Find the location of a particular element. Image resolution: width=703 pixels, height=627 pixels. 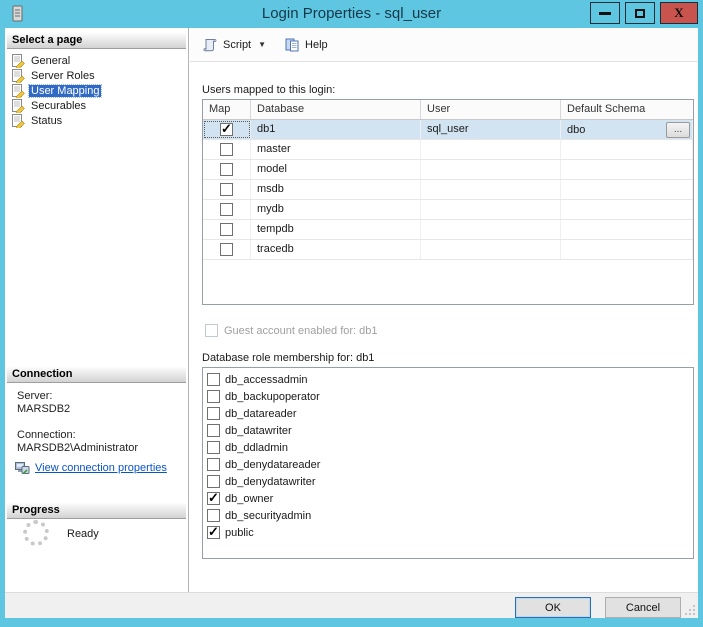

database-cell: db1 is located at coordinates (336, 129).